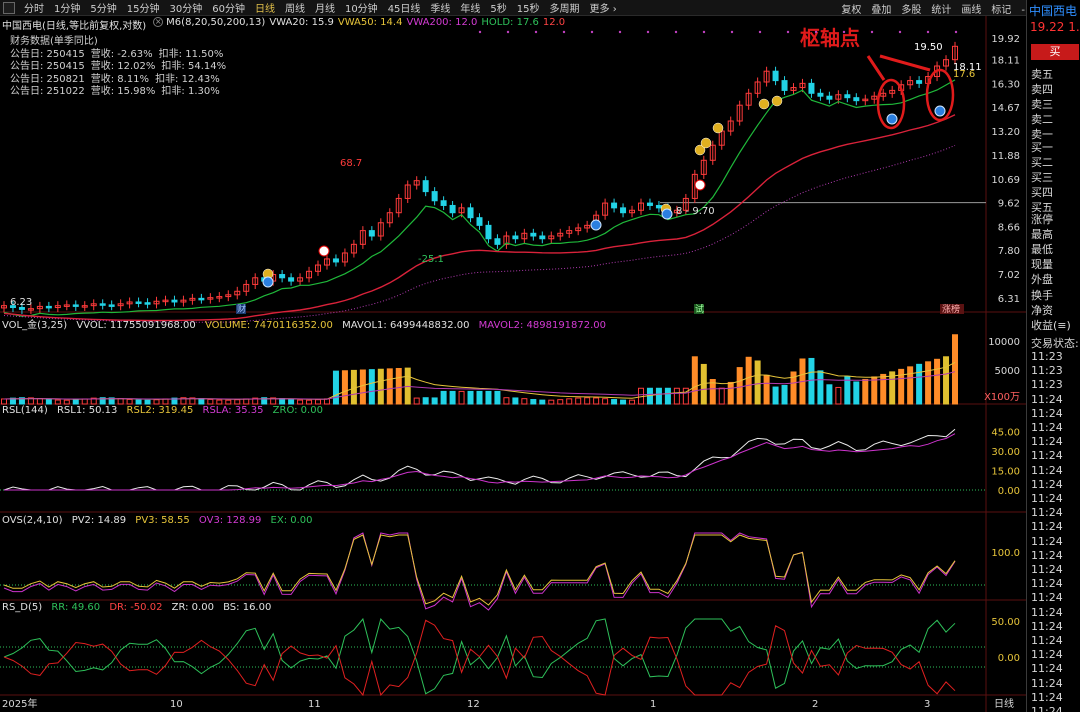  What do you see at coordinates (1042, 74) in the screenshot?
I see `ask-level: 卖五` at bounding box center [1042, 74].